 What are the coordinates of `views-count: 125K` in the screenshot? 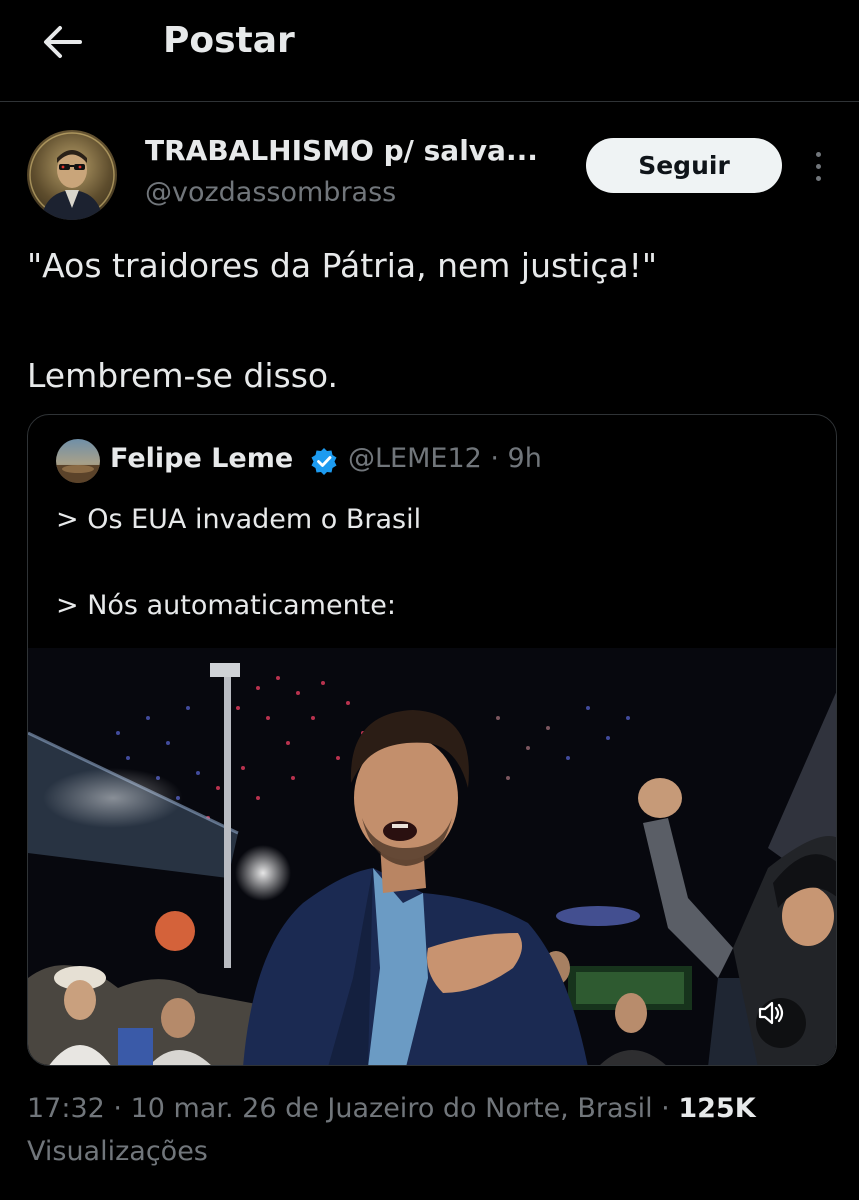 It's located at (717, 1108).